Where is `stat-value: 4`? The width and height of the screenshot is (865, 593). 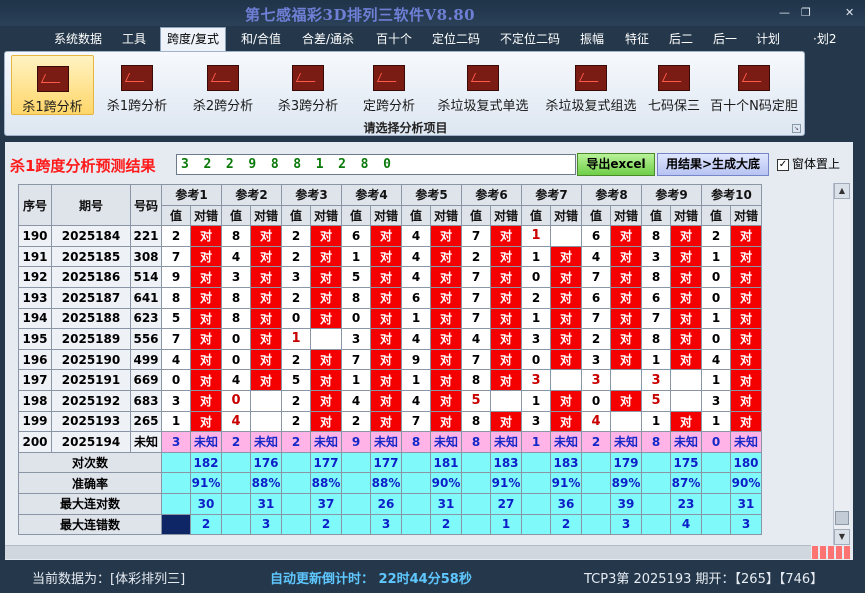
stat-value: 4 is located at coordinates (686, 524).